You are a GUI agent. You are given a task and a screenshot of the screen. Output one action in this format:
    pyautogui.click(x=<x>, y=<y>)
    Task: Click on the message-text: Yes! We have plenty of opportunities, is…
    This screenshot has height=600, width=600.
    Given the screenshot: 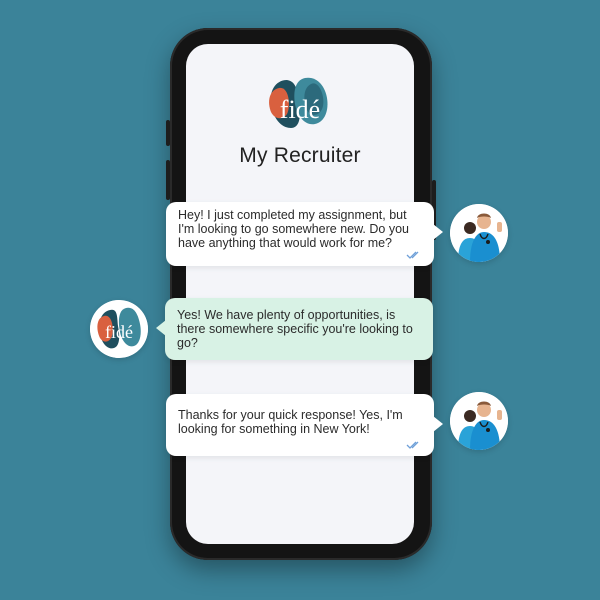 What is the action you would take?
    pyautogui.click(x=295, y=329)
    